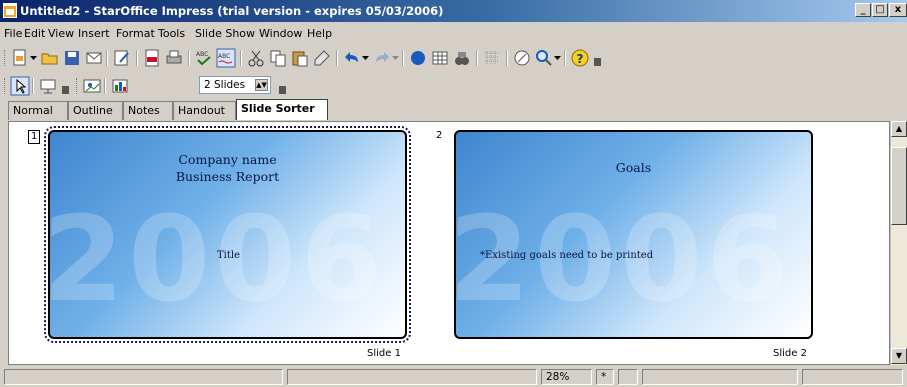  What do you see at coordinates (34, 33) in the screenshot?
I see `menu-edit: Edit` at bounding box center [34, 33].